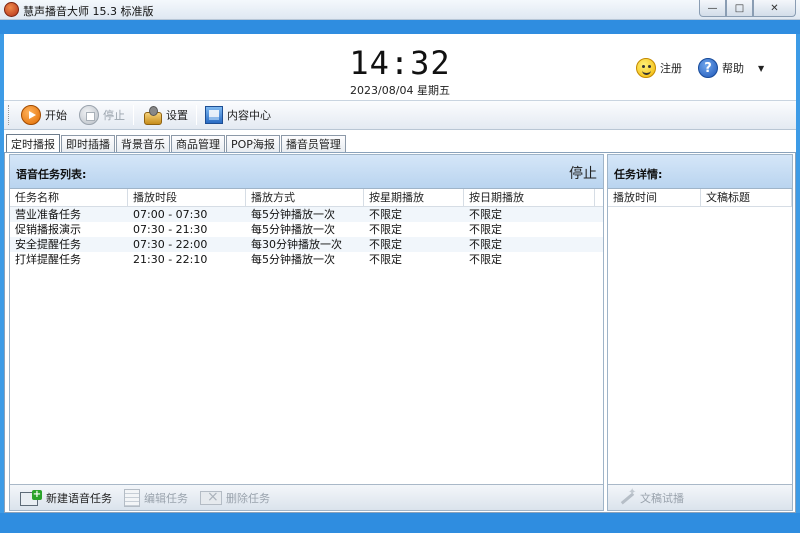 This screenshot has width=800, height=533. I want to click on task-list-footer: 新建语音任务 编辑任务 删除任务, so click(306, 497).